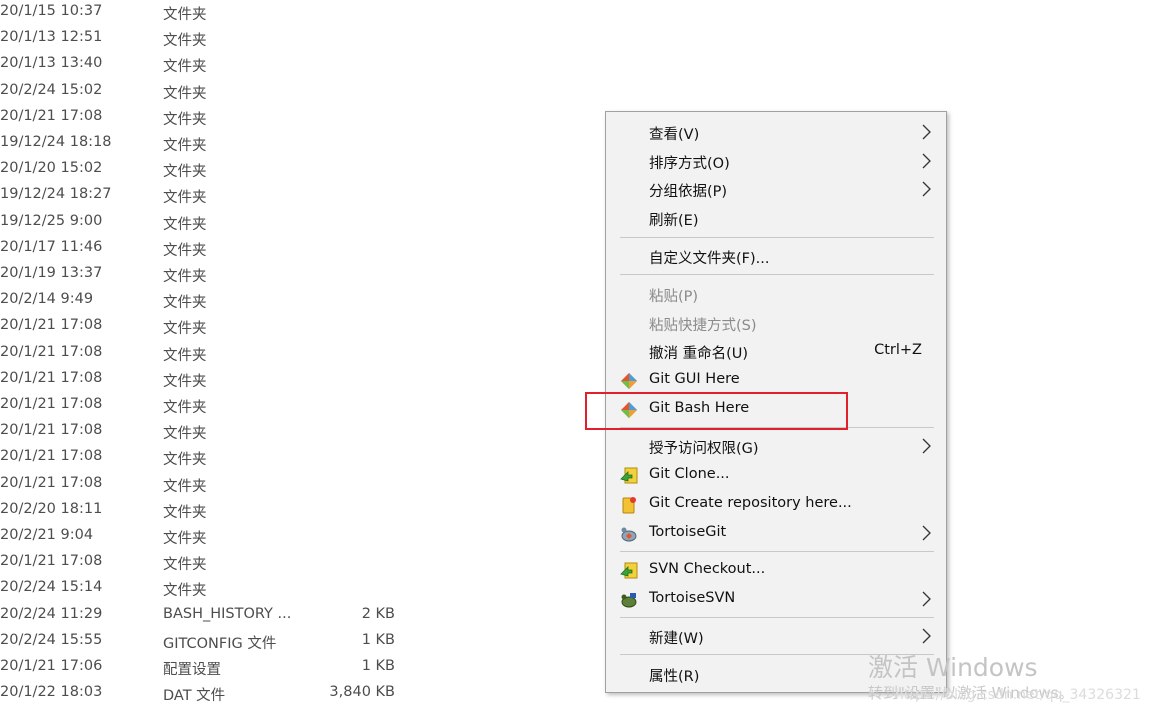 This screenshot has height=715, width=1159. What do you see at coordinates (280, 170) in the screenshot?
I see `file-row: 20/1/20 15:02 文件夹` at bounding box center [280, 170].